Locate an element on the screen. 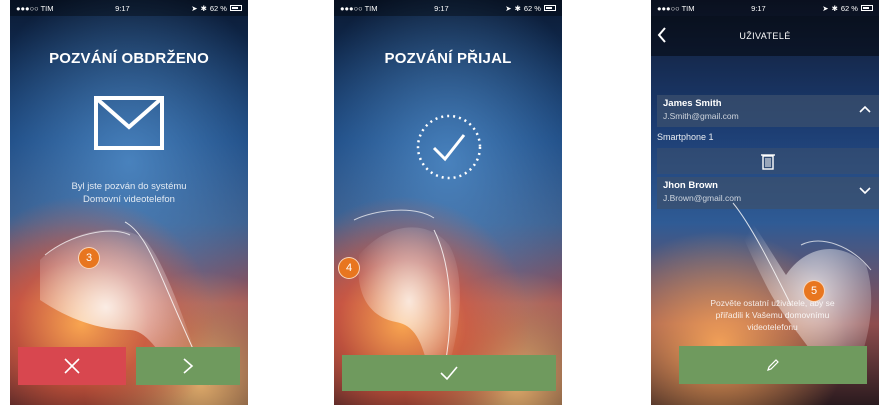 The height and width of the screenshot is (405, 882). close-icon is located at coordinates (72, 366).